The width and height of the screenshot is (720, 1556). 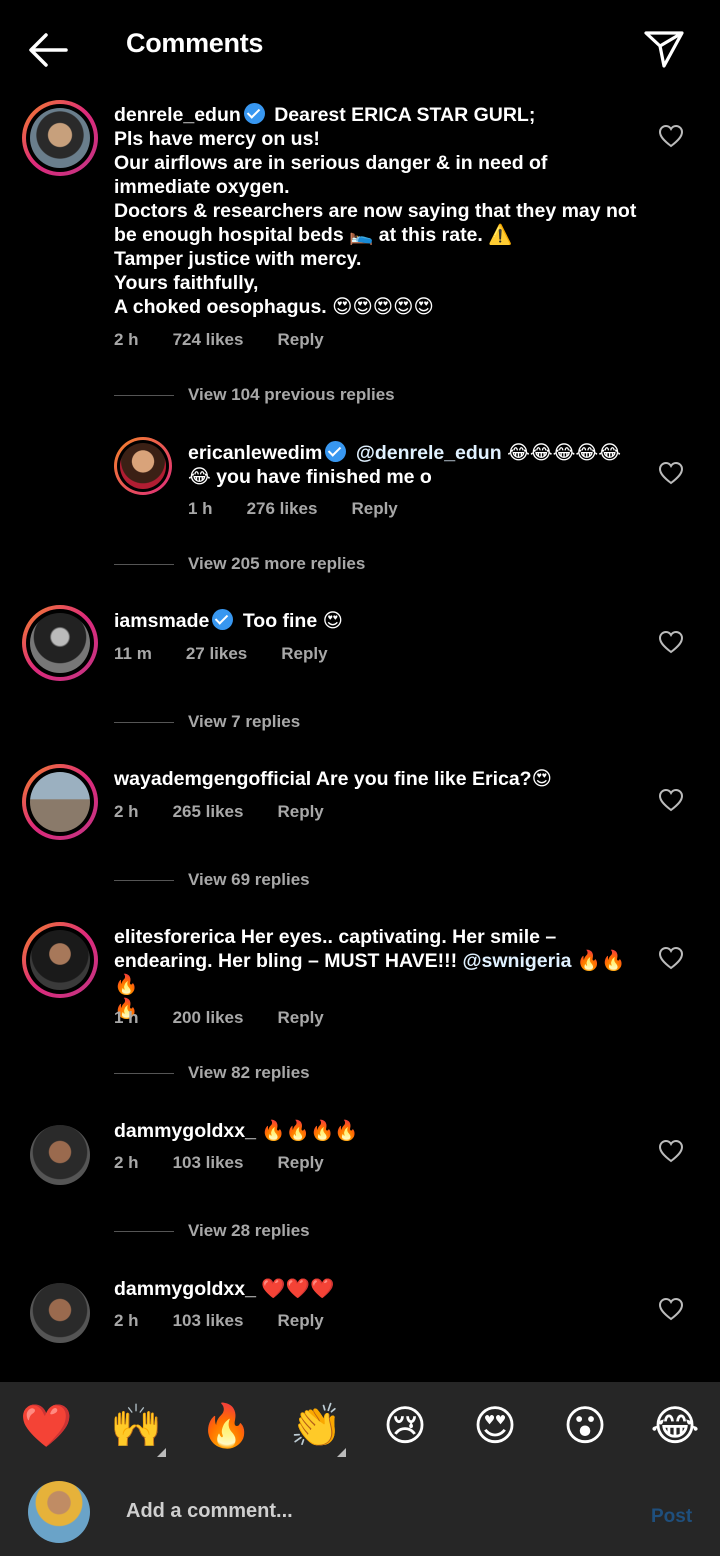 I want to click on comment-body: Too fine 😍, so click(x=292, y=621).